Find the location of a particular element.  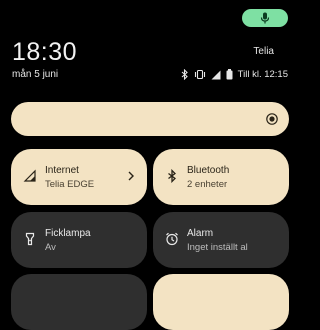

brightness-slider is located at coordinates (150, 119).